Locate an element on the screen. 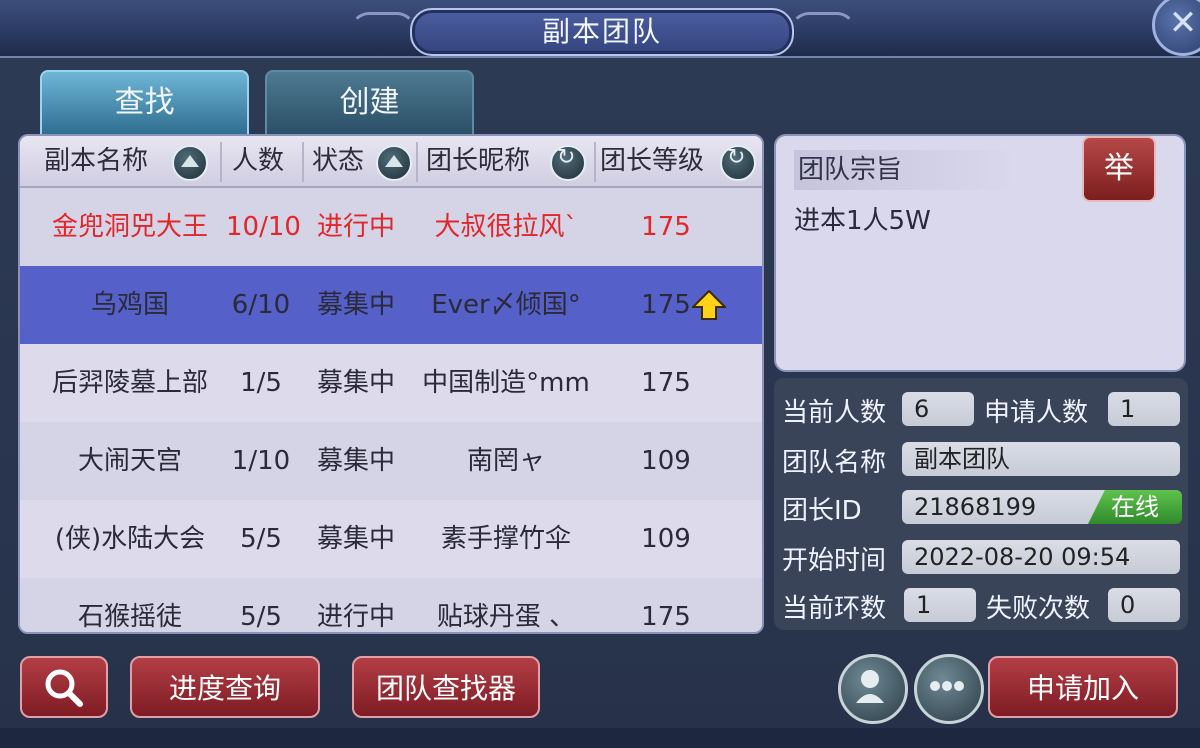 This screenshot has width=1200, height=748. cell-leader: 中国制造°mm is located at coordinates (506, 383).